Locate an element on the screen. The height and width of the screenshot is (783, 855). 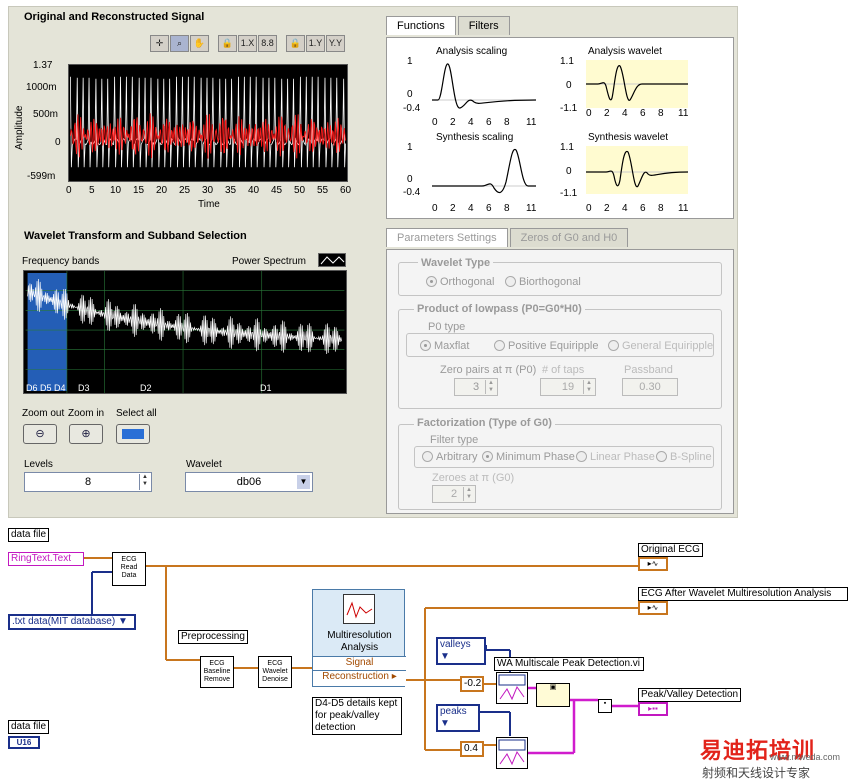
x-tick: 45 is located at coordinates (277, 190).